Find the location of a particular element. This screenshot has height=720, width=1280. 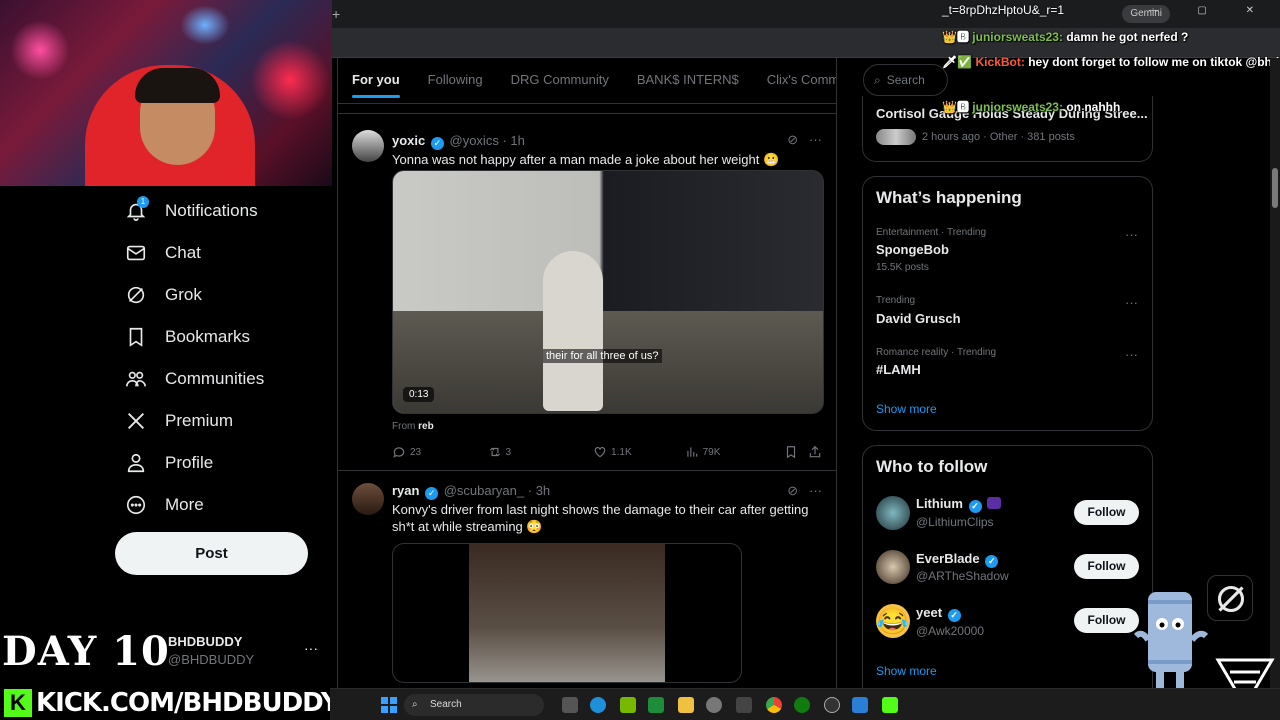

trend-name: SpongeBob is located at coordinates (912, 249).